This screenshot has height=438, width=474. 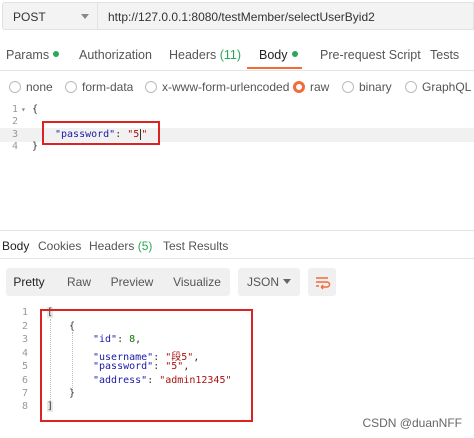 What do you see at coordinates (132, 282) in the screenshot?
I see `preview-button: Preview` at bounding box center [132, 282].